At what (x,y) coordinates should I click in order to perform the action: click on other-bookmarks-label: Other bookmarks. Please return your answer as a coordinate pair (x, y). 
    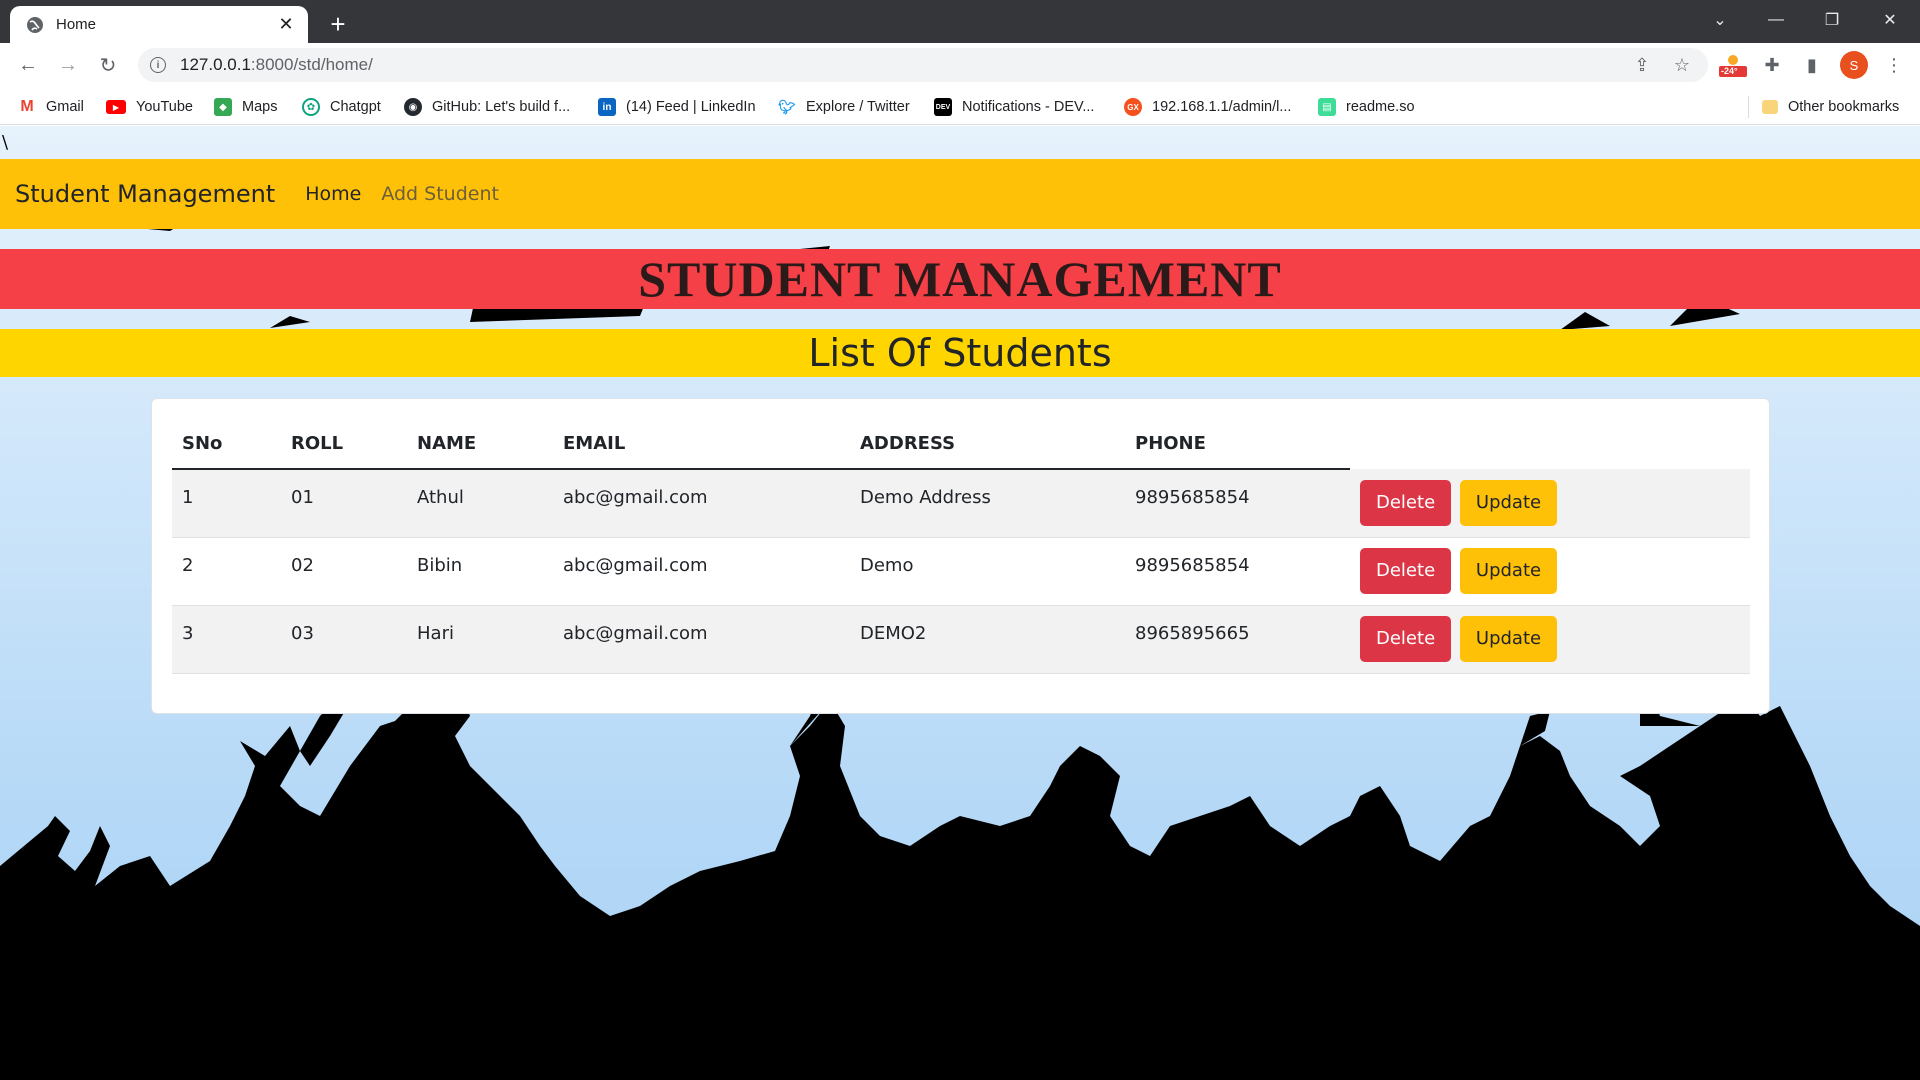
    Looking at the image, I should click on (1844, 107).